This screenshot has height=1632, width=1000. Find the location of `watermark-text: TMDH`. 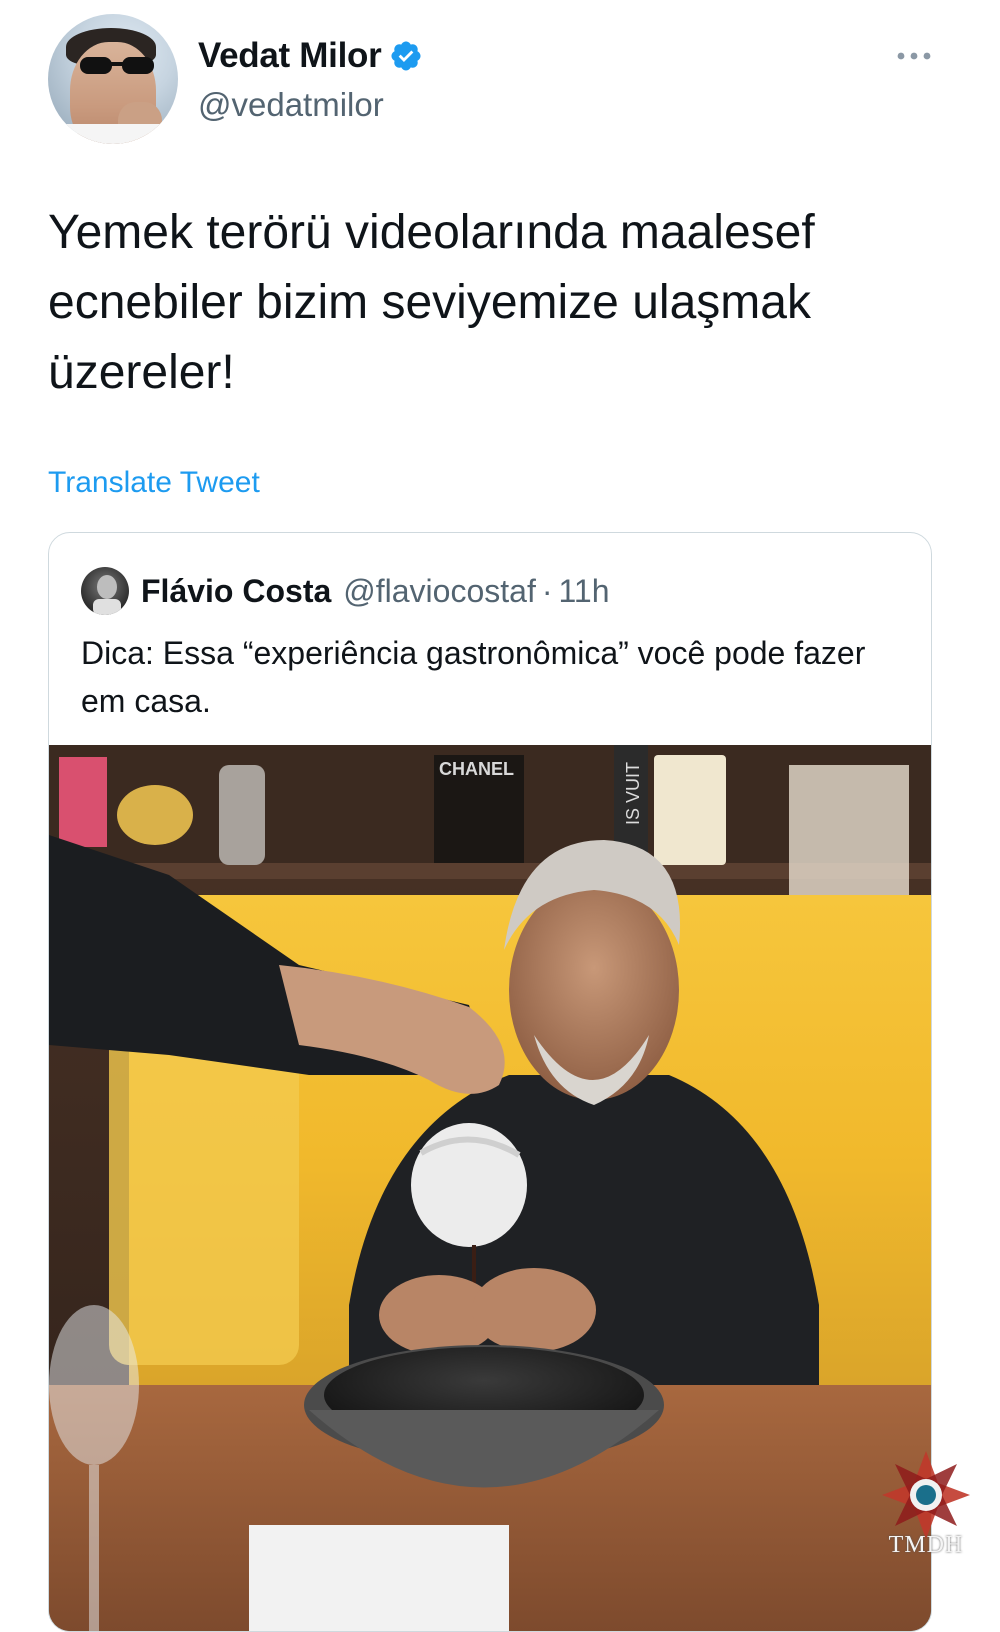

watermark-text: TMDH is located at coordinates (926, 1545).